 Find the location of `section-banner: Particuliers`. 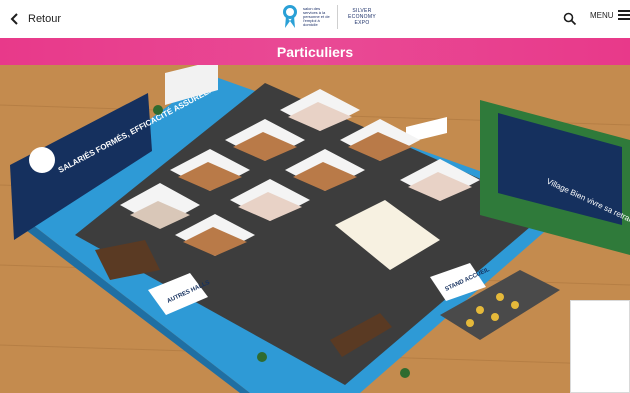

section-banner: Particuliers is located at coordinates (315, 51).